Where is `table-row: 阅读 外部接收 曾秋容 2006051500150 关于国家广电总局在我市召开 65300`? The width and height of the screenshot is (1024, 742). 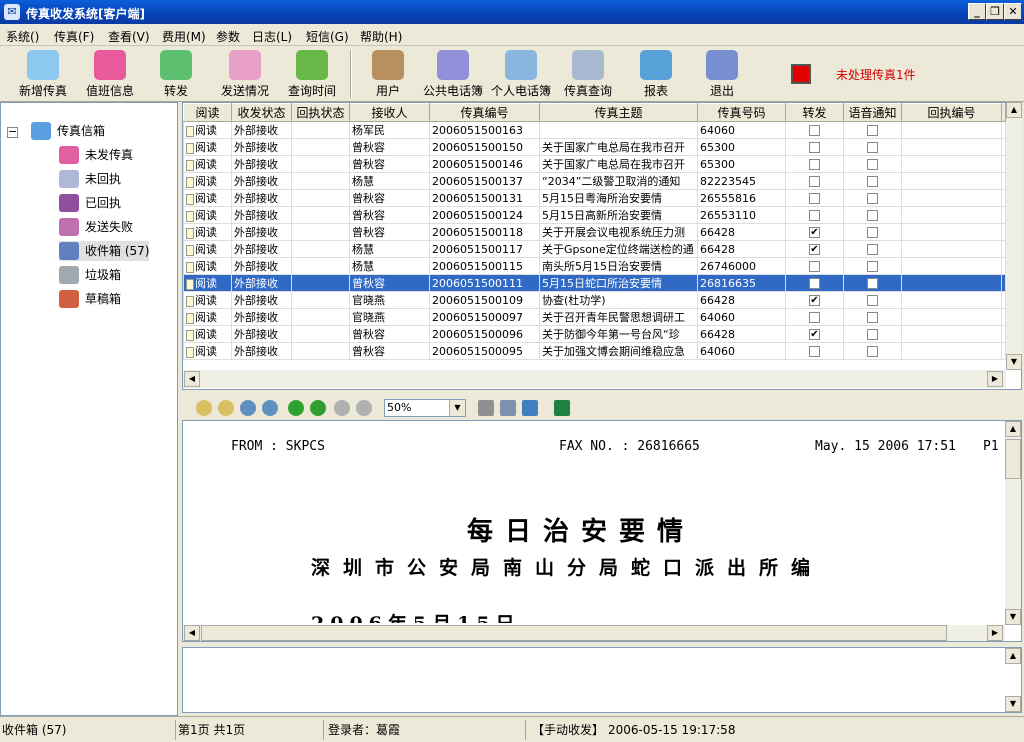
table-row: 阅读 外部接收 曾秋容 2006051500150 关于国家广电总局在我市召开 65300 is located at coordinates (594, 147).